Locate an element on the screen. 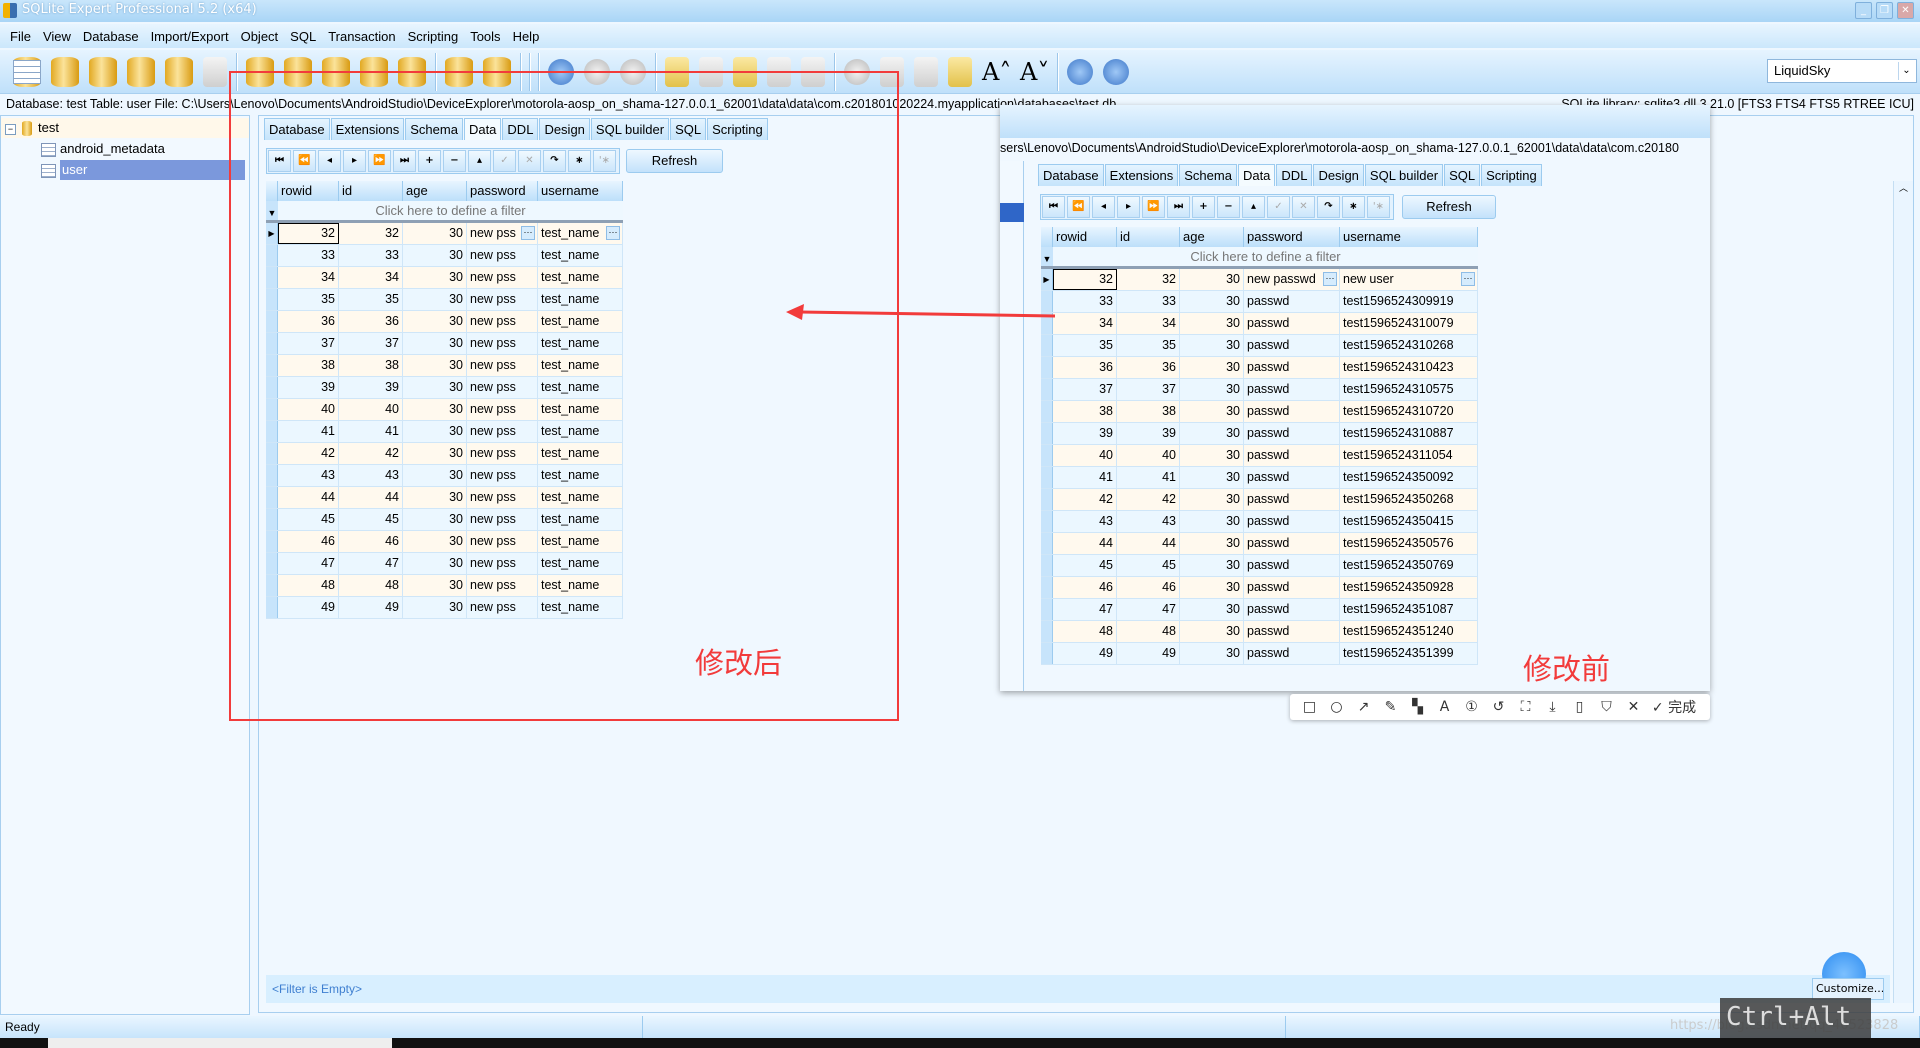 Image resolution: width=1920 pixels, height=1048 pixels. before-label: 修改前 is located at coordinates (1567, 669).